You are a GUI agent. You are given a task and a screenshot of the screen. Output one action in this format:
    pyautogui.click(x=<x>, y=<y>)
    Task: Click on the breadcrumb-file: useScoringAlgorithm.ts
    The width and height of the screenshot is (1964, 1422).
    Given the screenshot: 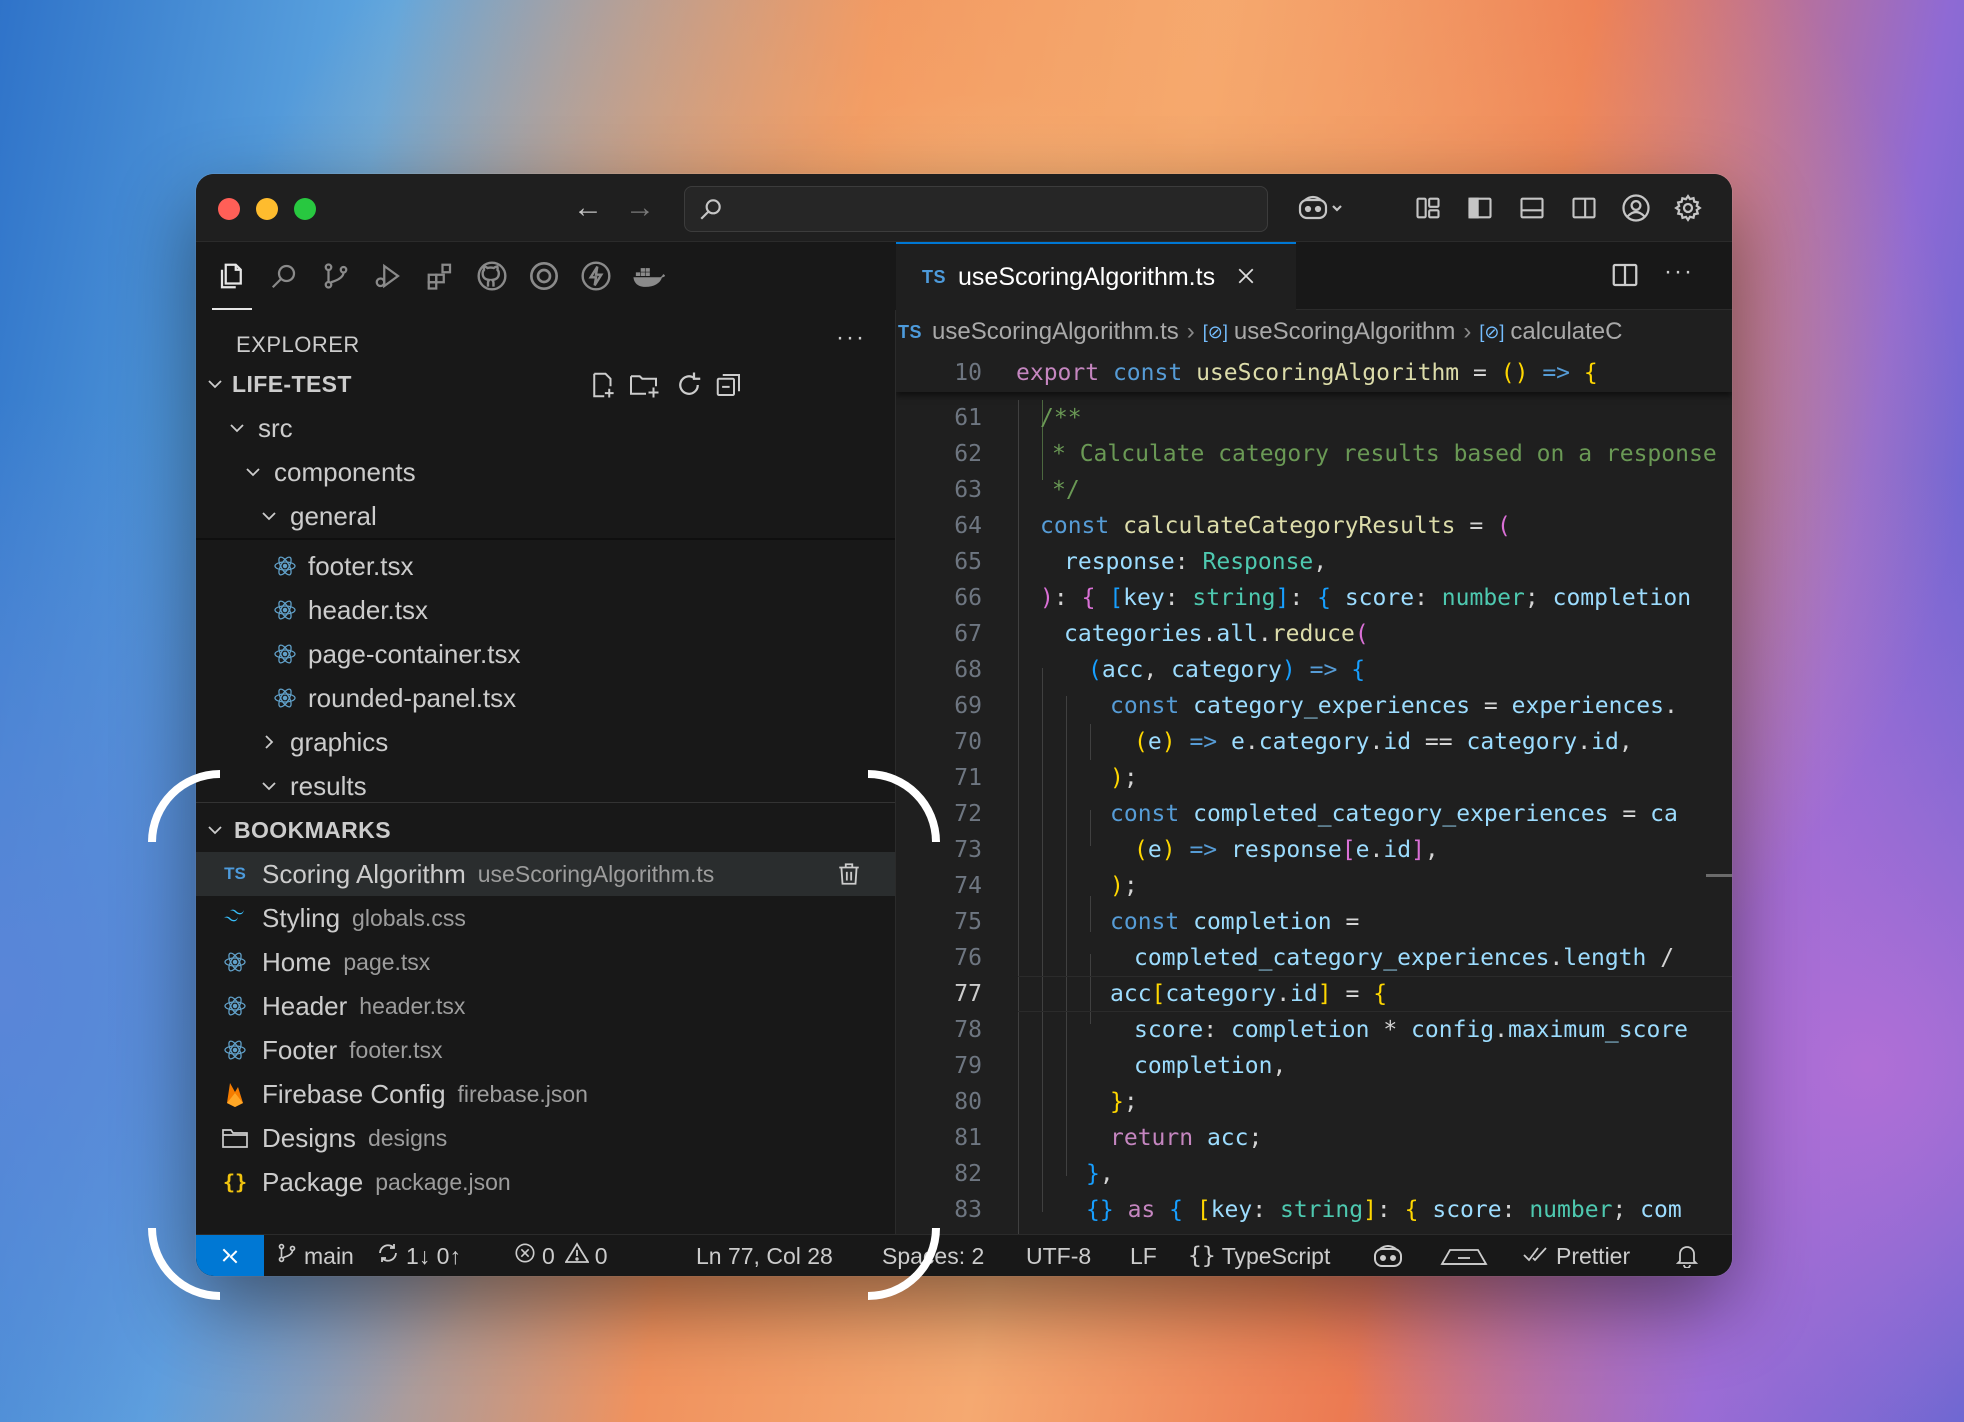 What is the action you would take?
    pyautogui.click(x=1055, y=332)
    